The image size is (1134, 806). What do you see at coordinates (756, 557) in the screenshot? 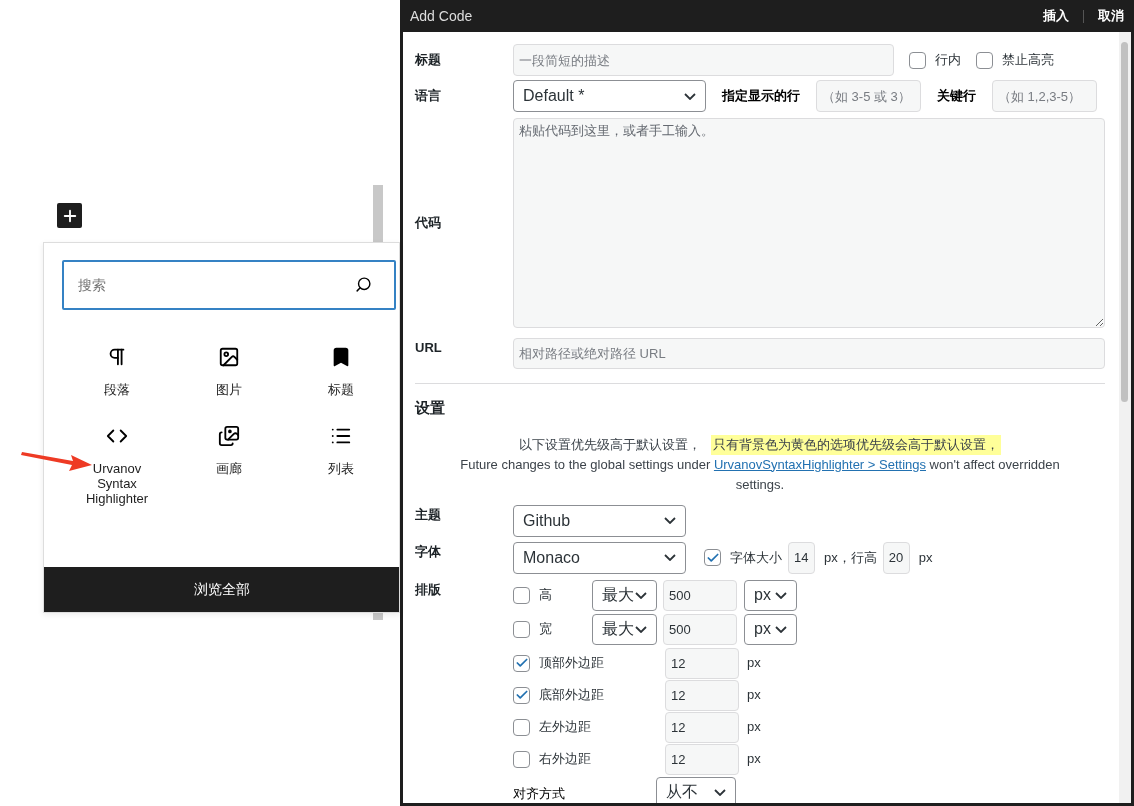
I see `option-label: 字体大小` at bounding box center [756, 557].